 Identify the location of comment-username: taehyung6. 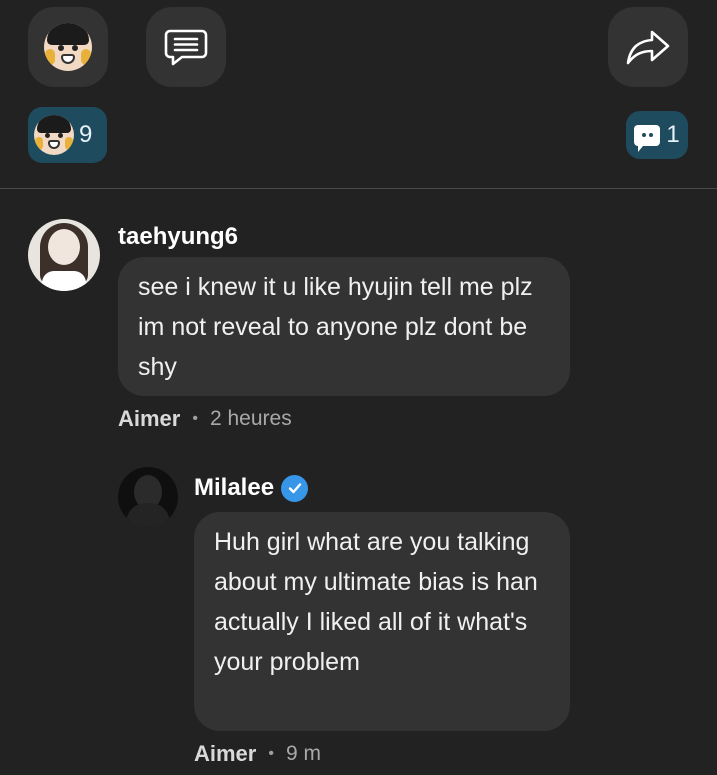
(178, 237).